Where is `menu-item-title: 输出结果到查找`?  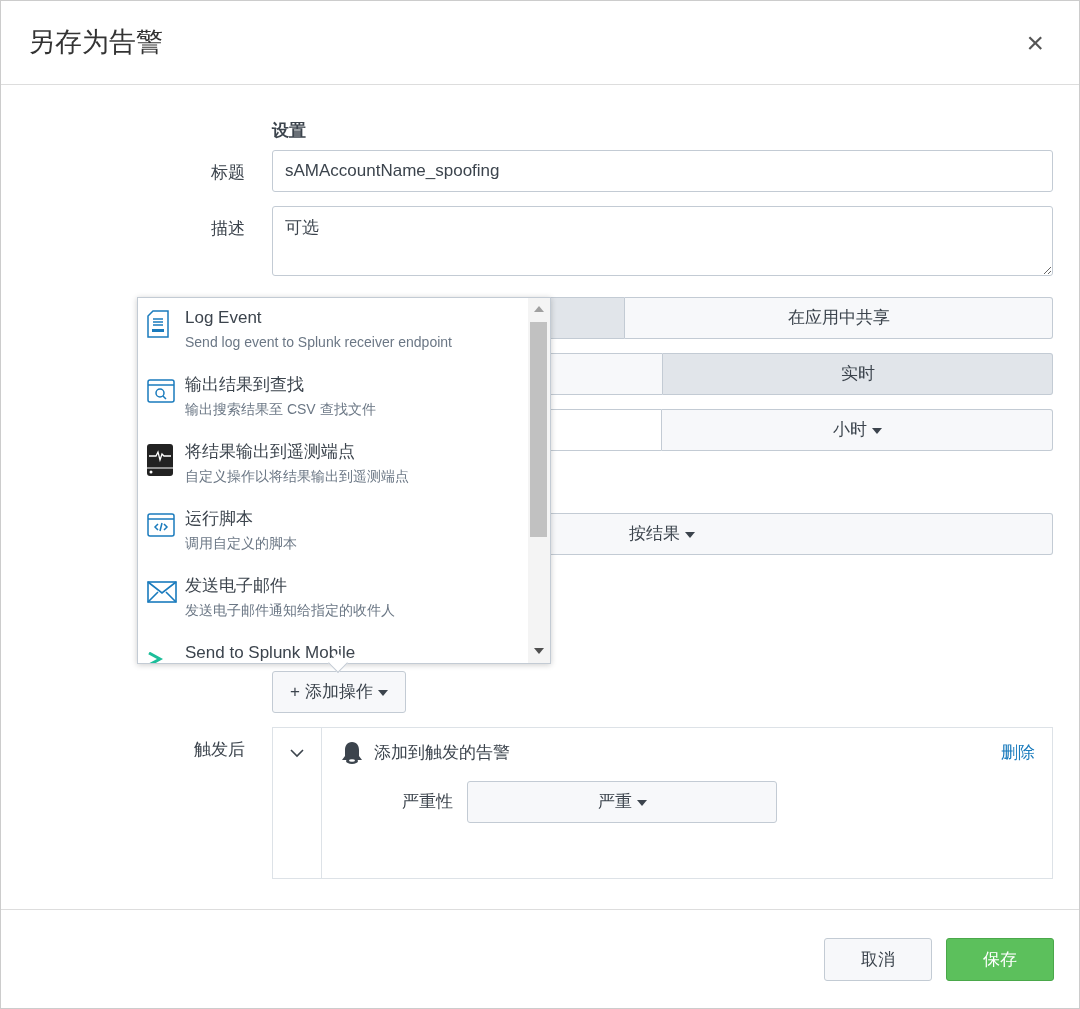
menu-item-title: 输出结果到查找 is located at coordinates (280, 385).